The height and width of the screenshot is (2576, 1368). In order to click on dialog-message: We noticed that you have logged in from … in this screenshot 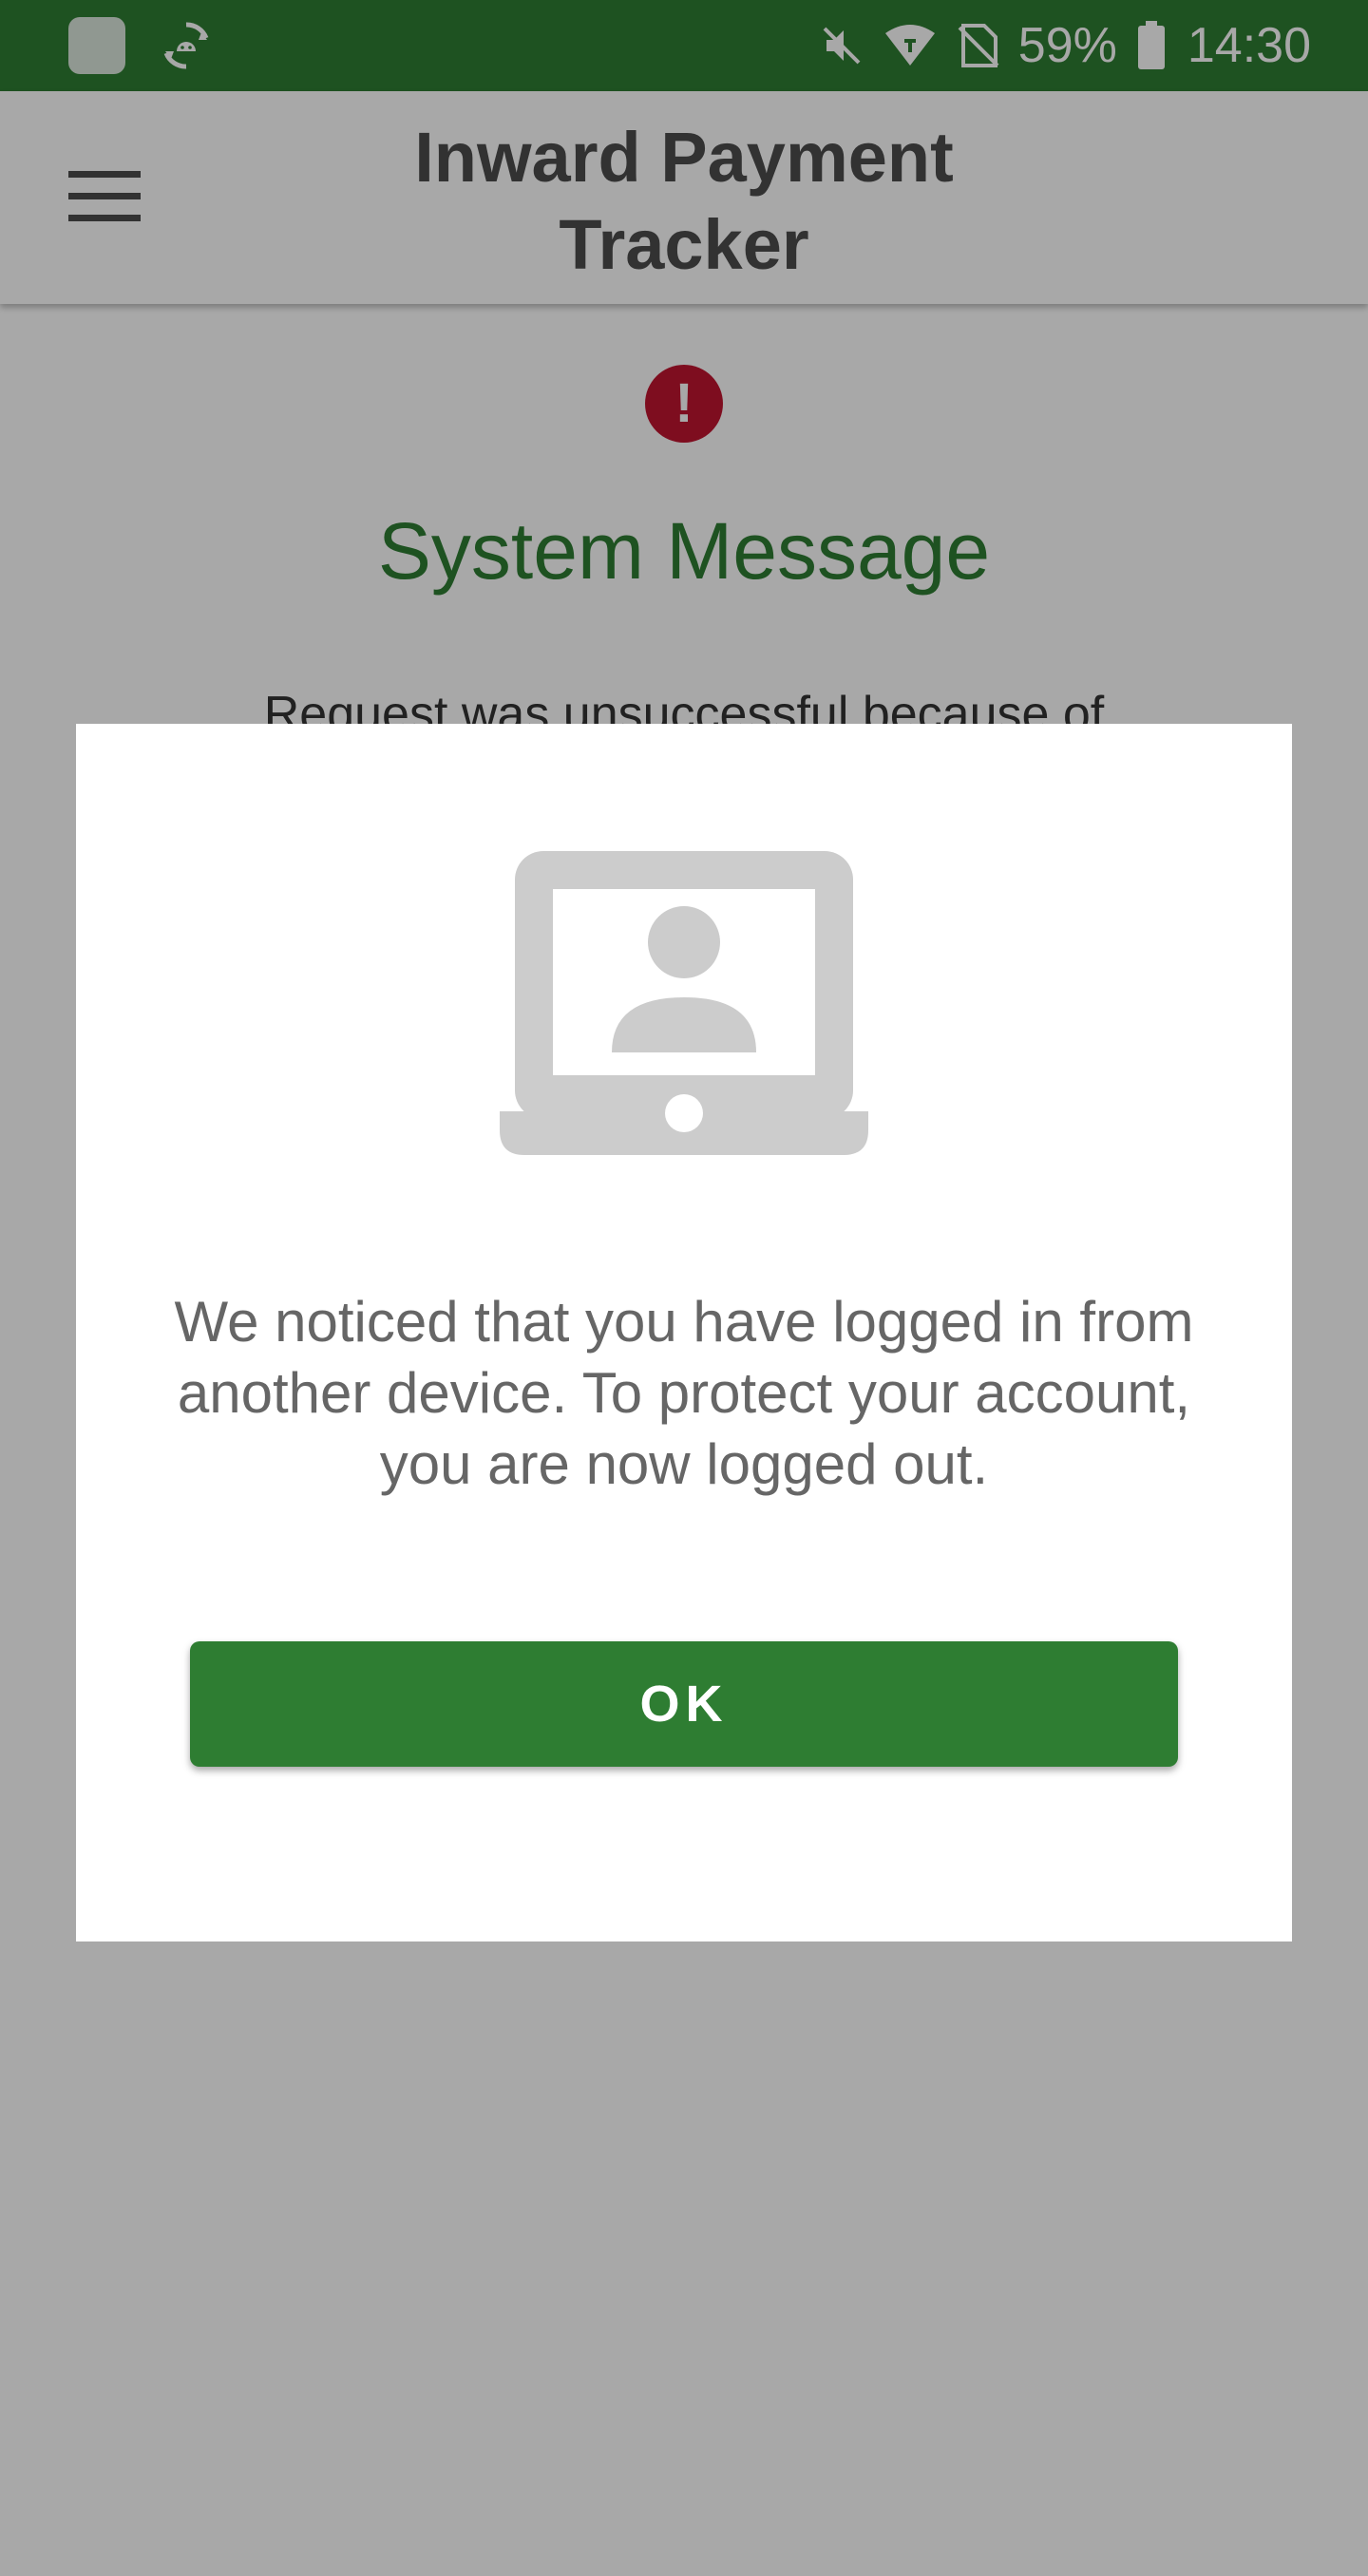, I will do `click(684, 1393)`.